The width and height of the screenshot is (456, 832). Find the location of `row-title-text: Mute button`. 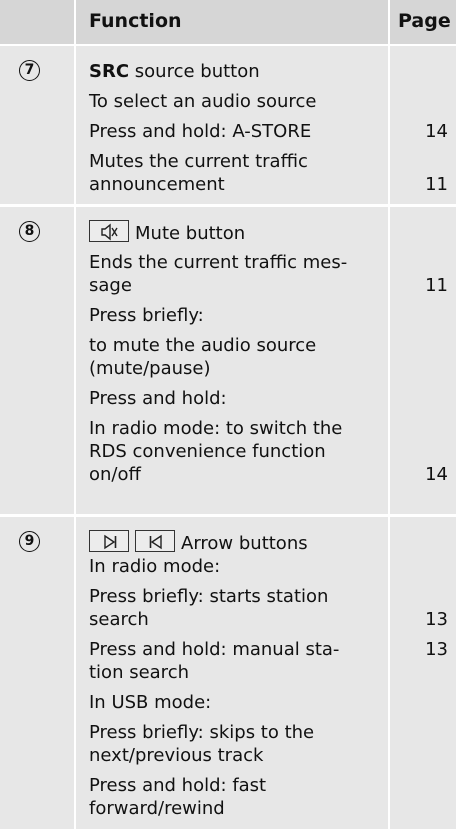

row-title-text: Mute button is located at coordinates (190, 233).